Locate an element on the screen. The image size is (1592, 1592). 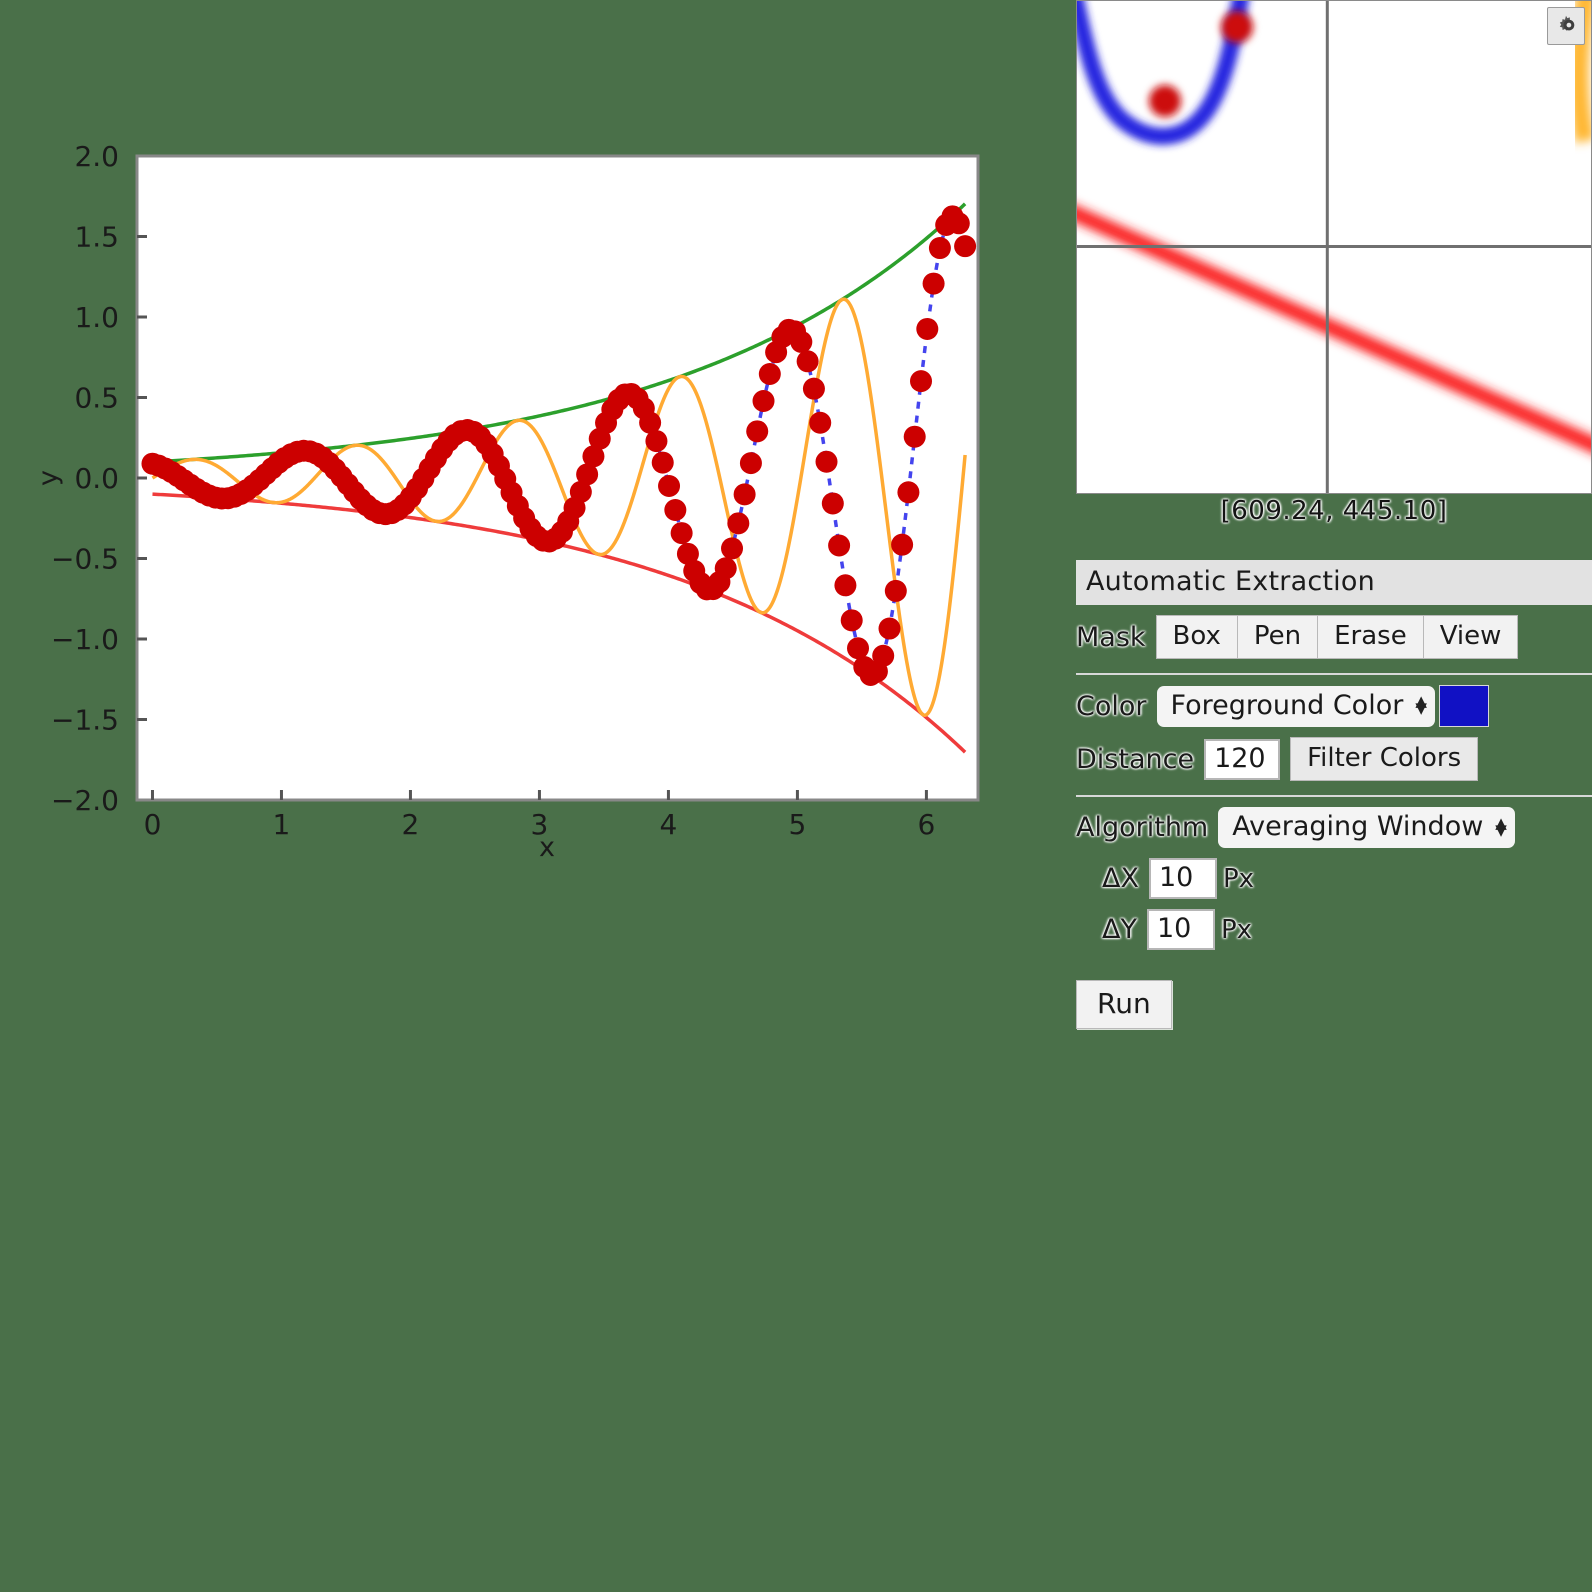
color-swatch is located at coordinates (1463, 706).